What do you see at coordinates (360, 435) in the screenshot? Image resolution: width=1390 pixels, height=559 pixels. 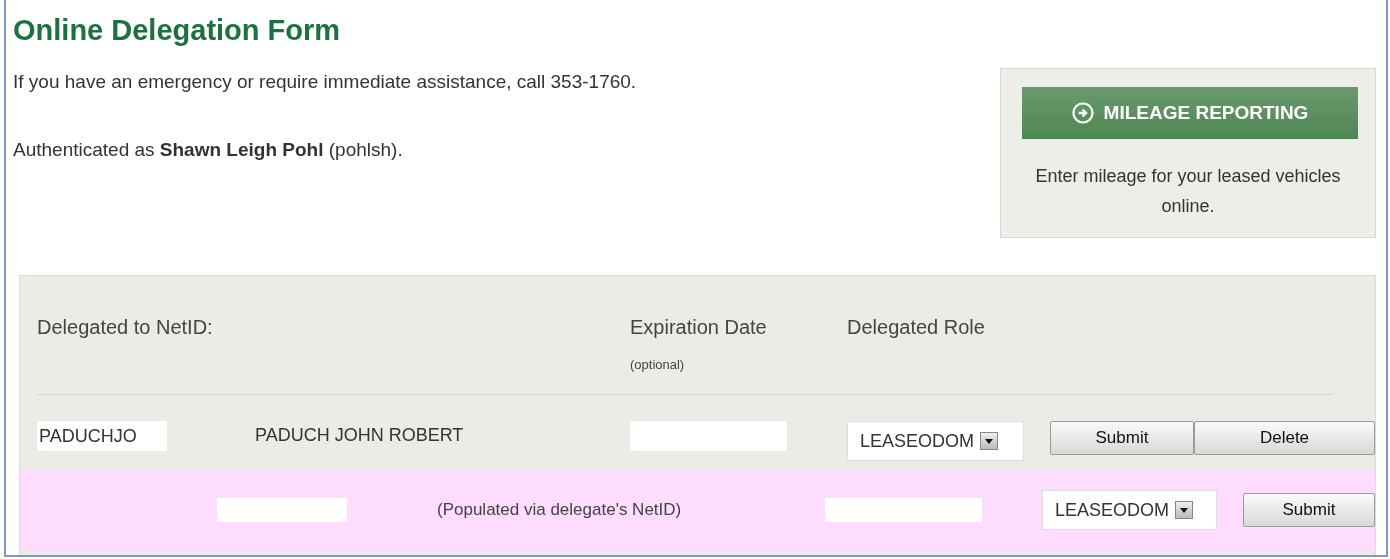 I see `delegate-name: PADUCH JOHN ROBERT` at bounding box center [360, 435].